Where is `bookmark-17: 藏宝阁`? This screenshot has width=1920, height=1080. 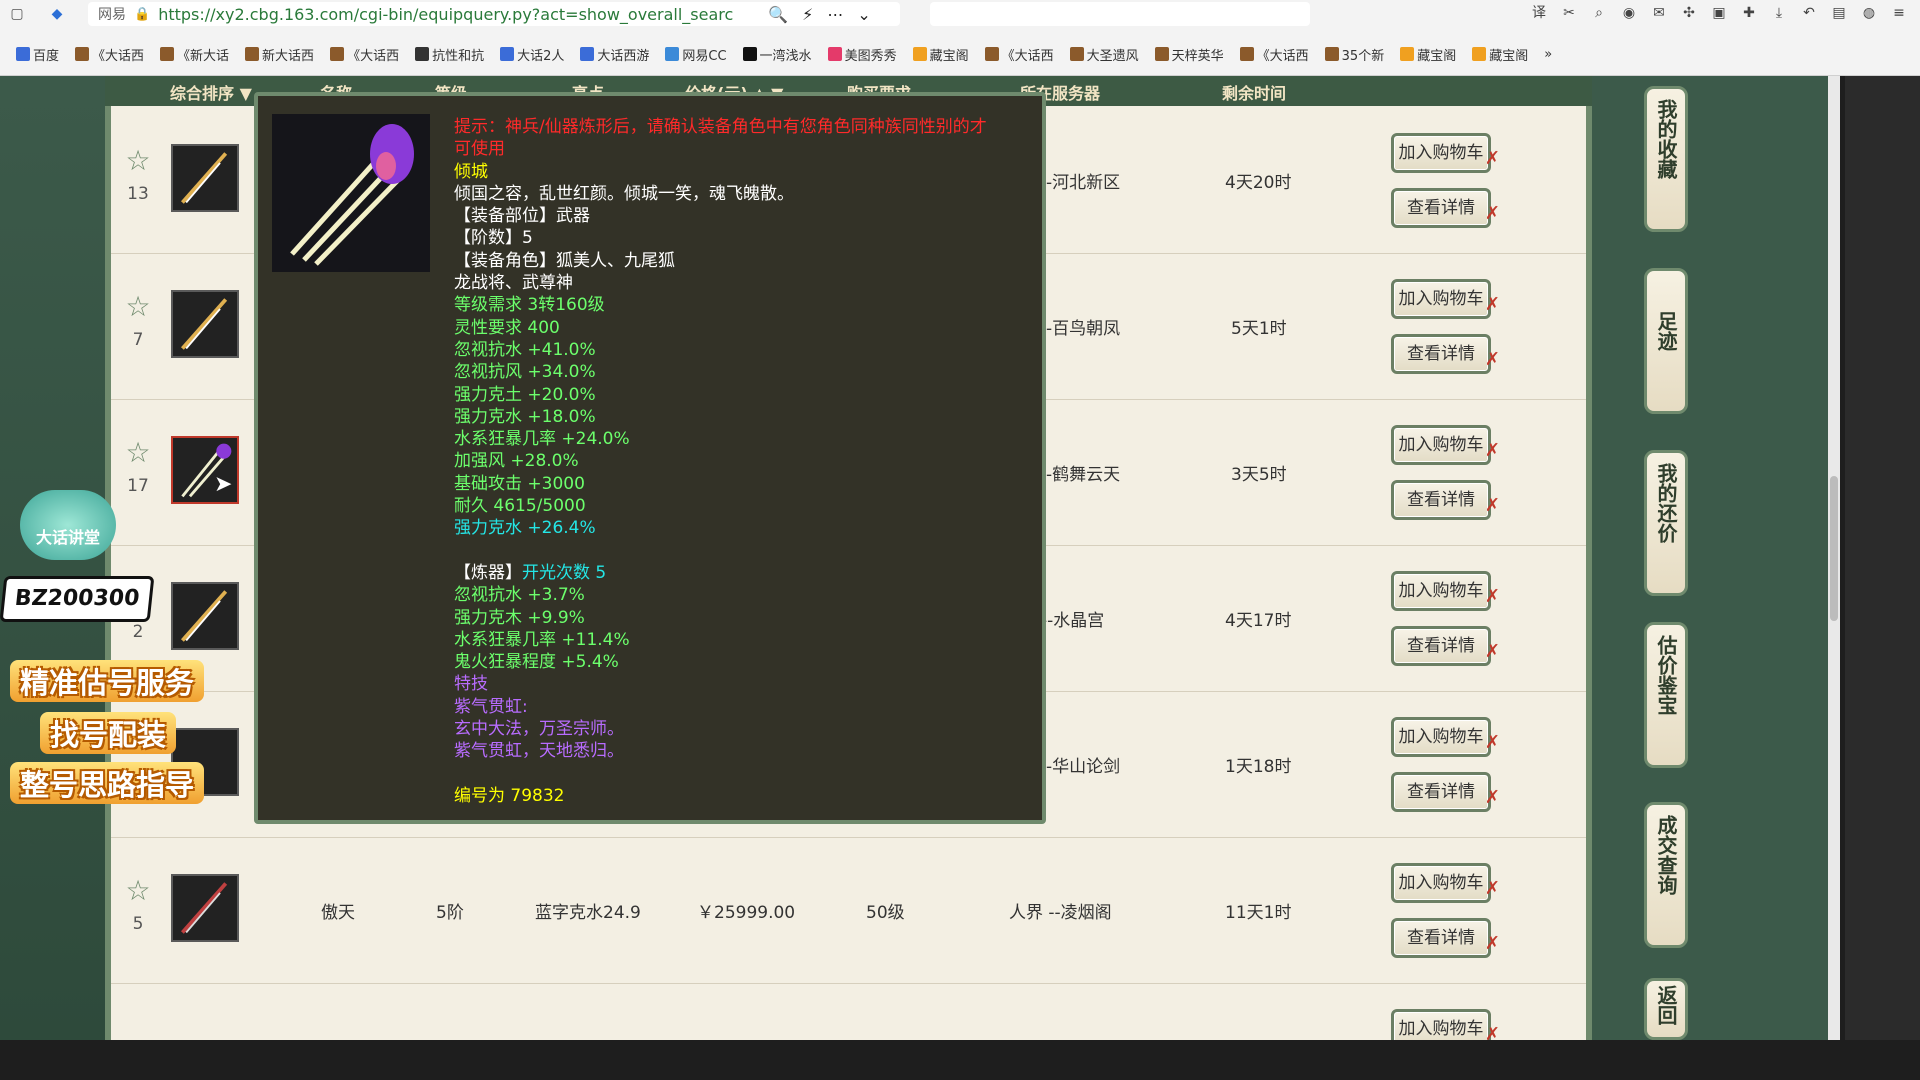 bookmark-17: 藏宝阁 is located at coordinates (1428, 54).